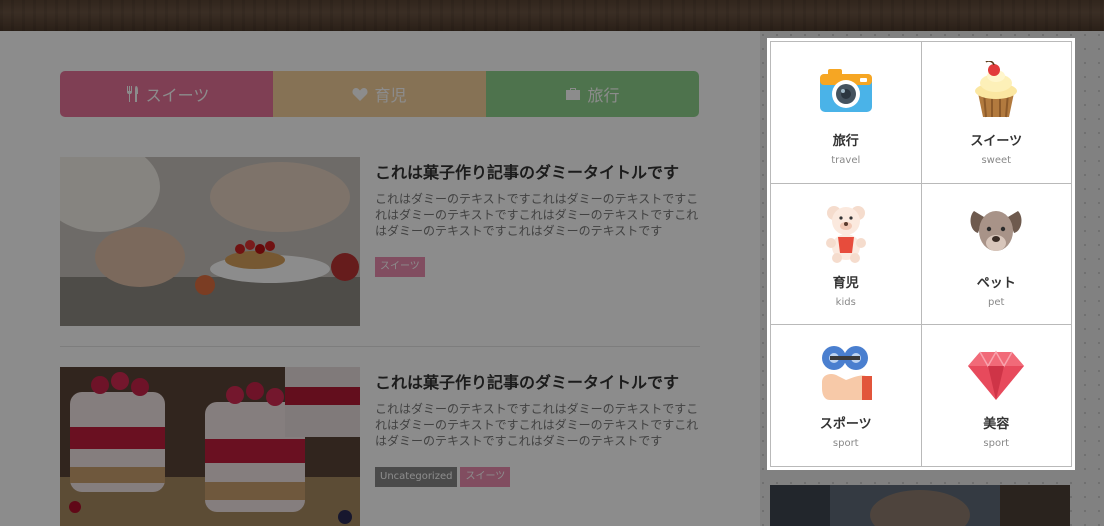  I want to click on category-sub: pet, so click(996, 302).